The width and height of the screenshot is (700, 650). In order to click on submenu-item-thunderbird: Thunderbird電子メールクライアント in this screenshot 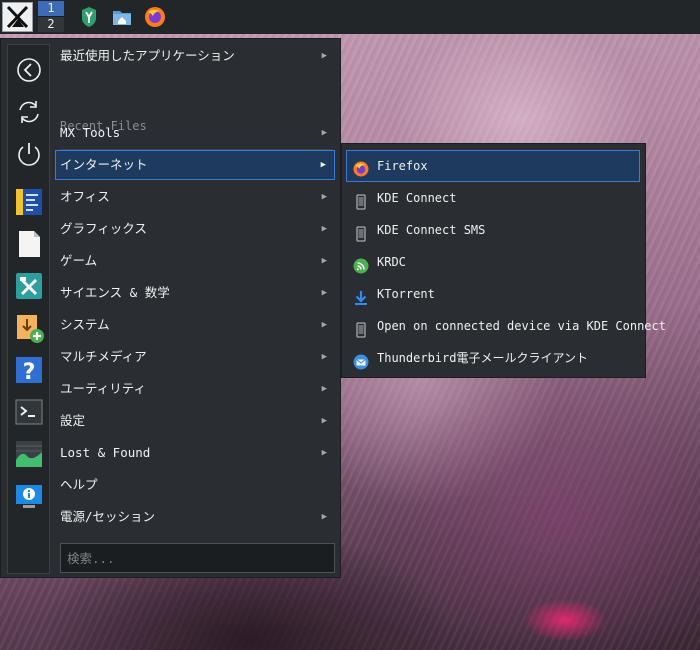, I will do `click(493, 358)`.